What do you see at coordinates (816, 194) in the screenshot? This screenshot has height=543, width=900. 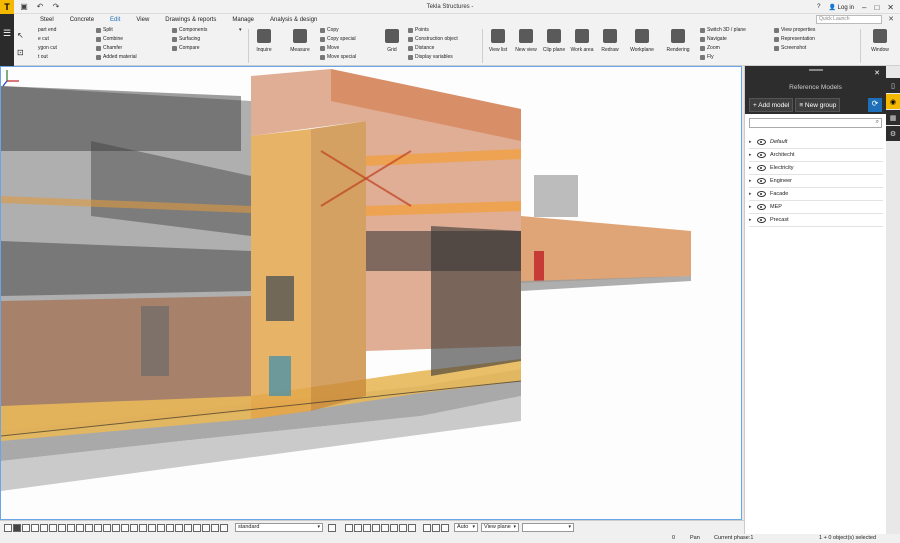 I see `model-row-facade: ▸ Facade` at bounding box center [816, 194].